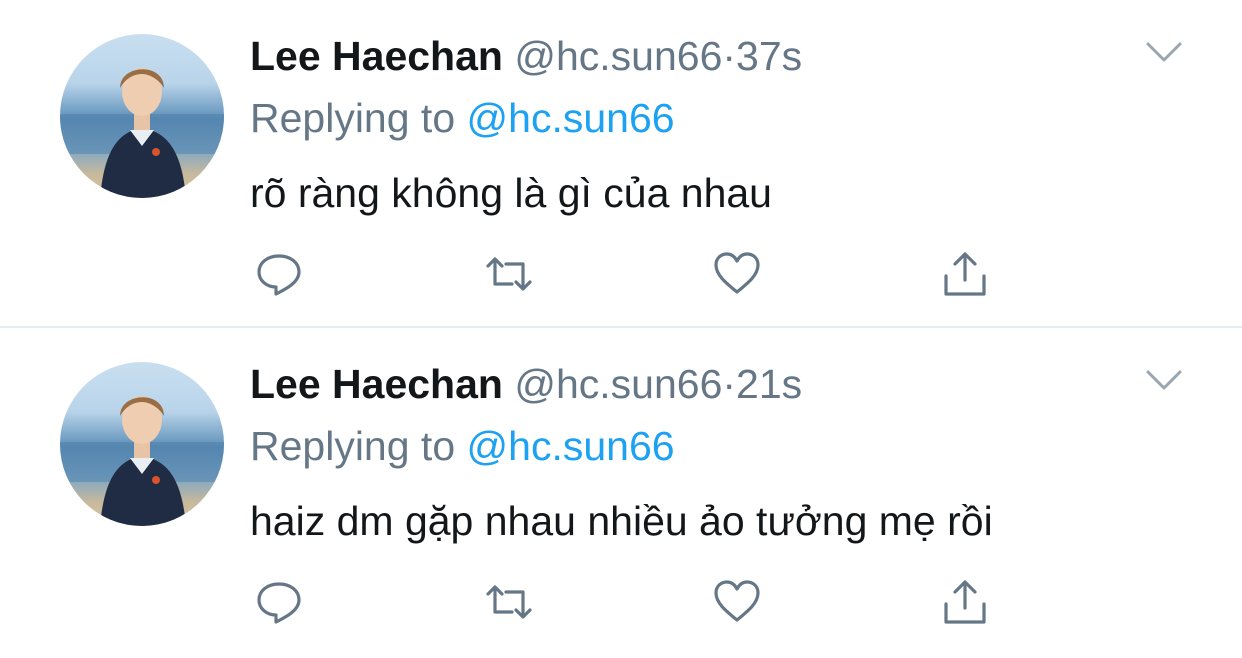  I want to click on tweet-header: Lee Haechan @hc.sun66·21s, so click(526, 384).